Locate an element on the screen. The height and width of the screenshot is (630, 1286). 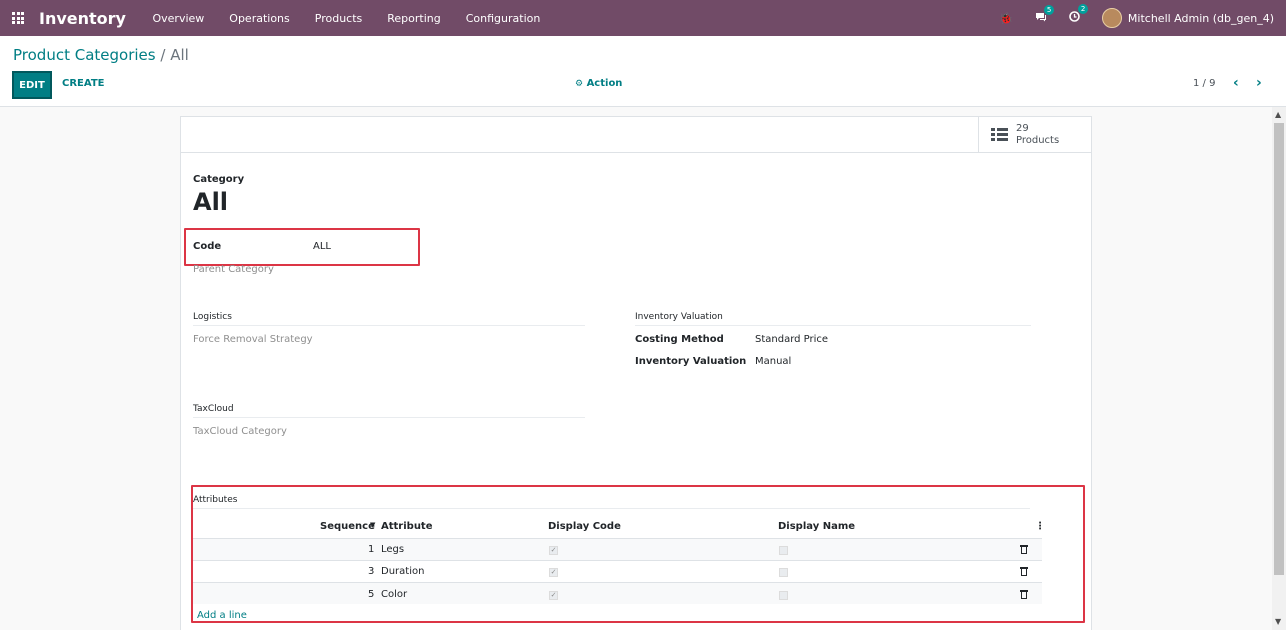
activity-count-badge: 2 is located at coordinates (1083, 9).